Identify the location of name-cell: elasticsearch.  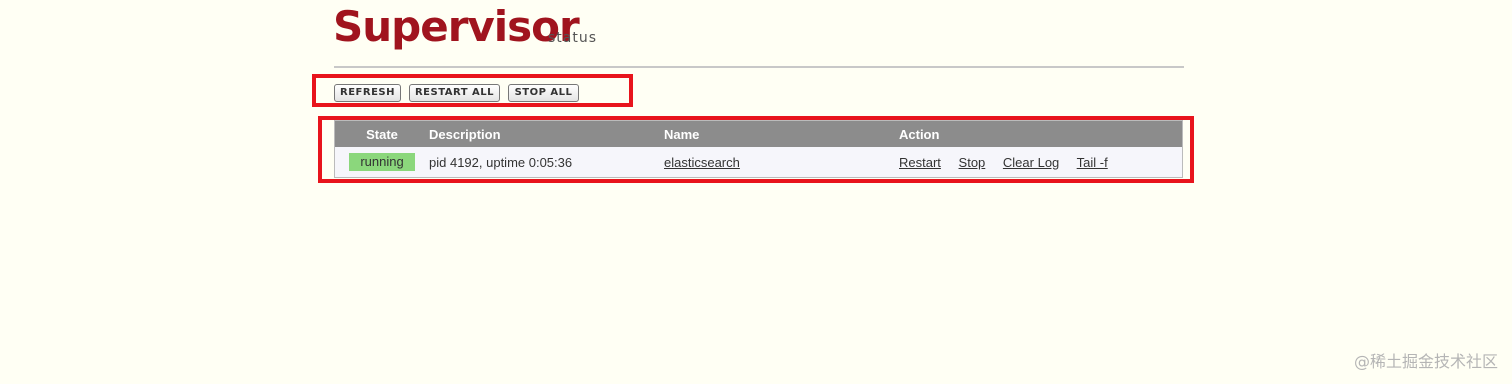
(781, 162).